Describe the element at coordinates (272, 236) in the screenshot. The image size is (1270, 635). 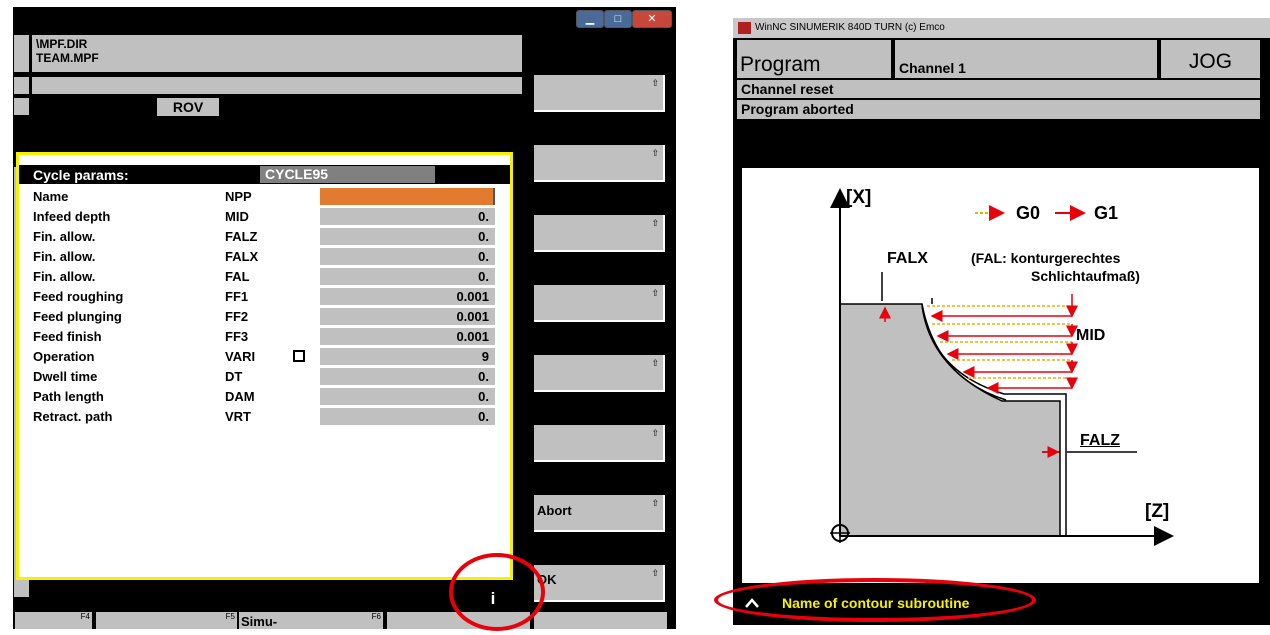
I see `param-row: Fin. allow. FALZ 0.` at that location.